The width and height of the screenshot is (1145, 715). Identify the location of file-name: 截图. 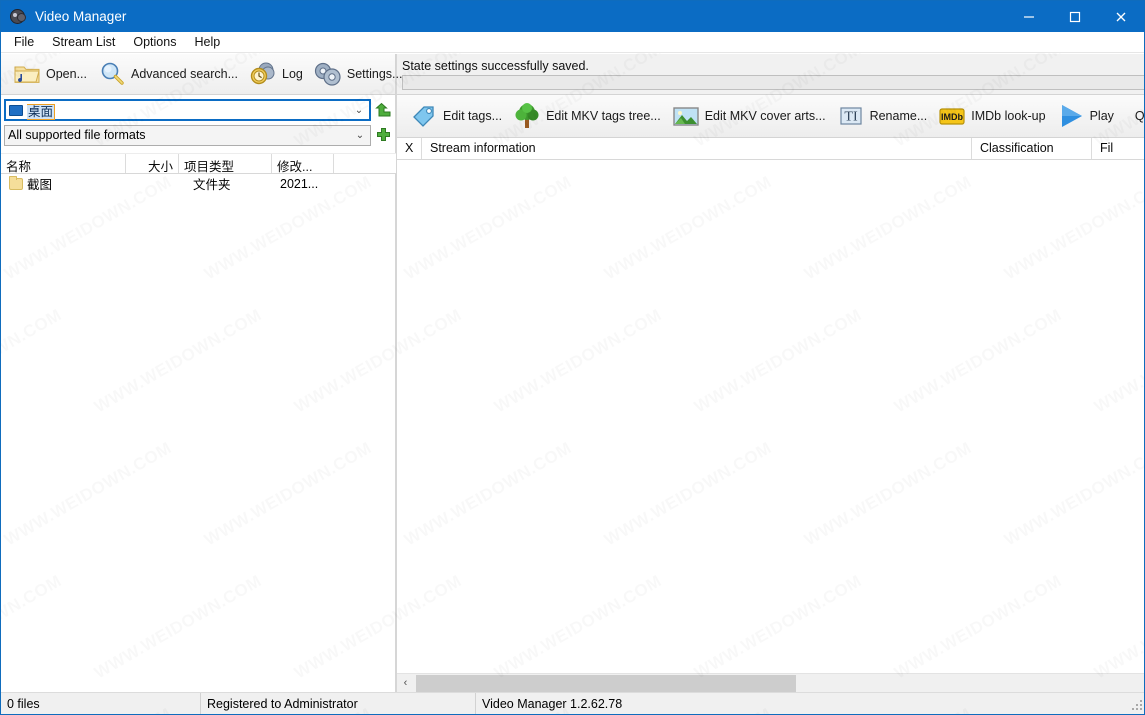
(40, 185).